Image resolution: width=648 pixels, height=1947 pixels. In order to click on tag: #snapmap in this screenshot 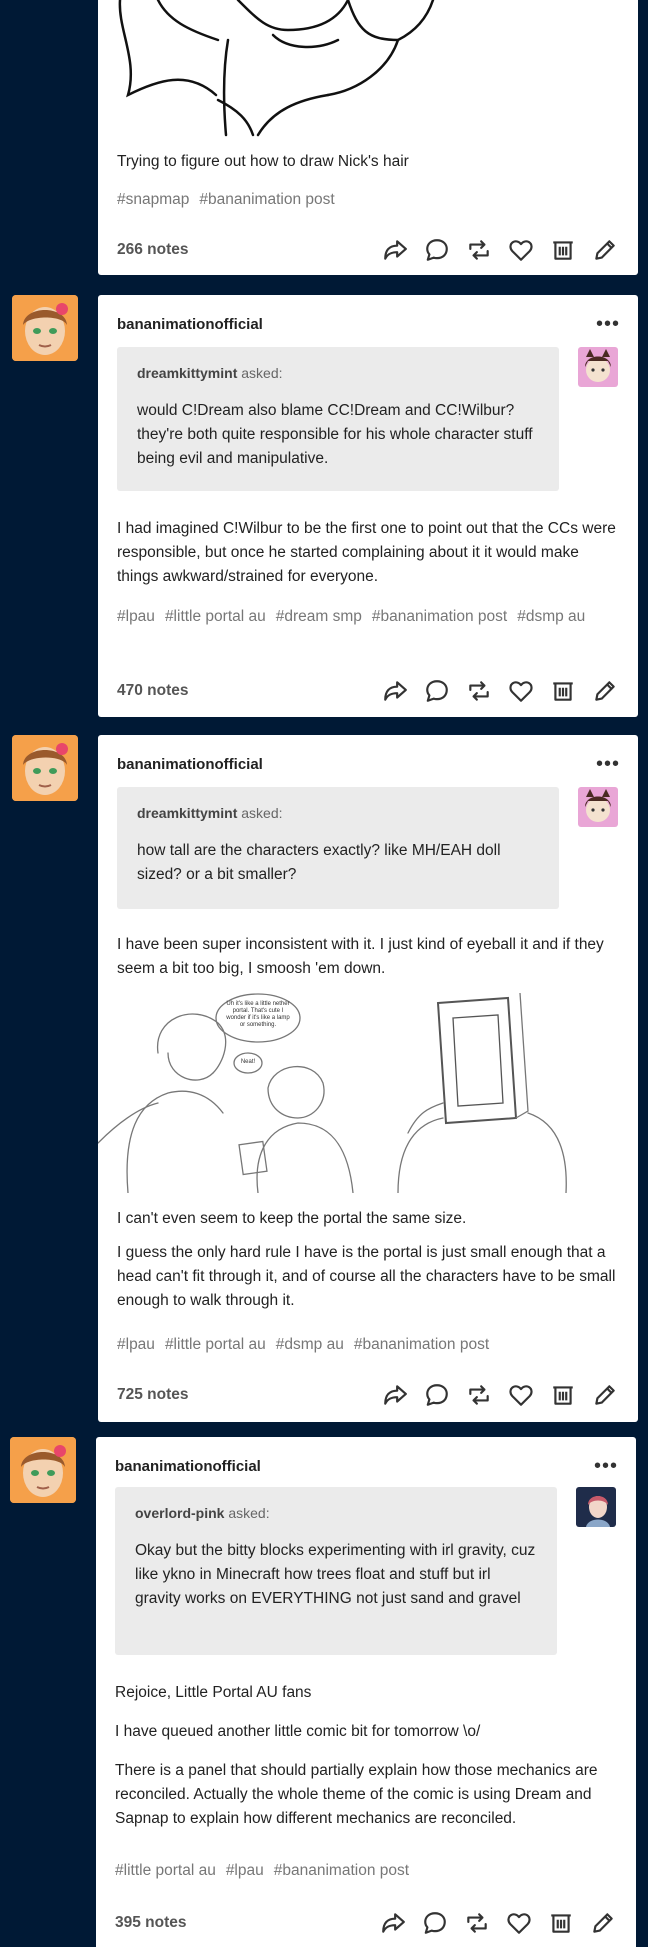, I will do `click(153, 199)`.